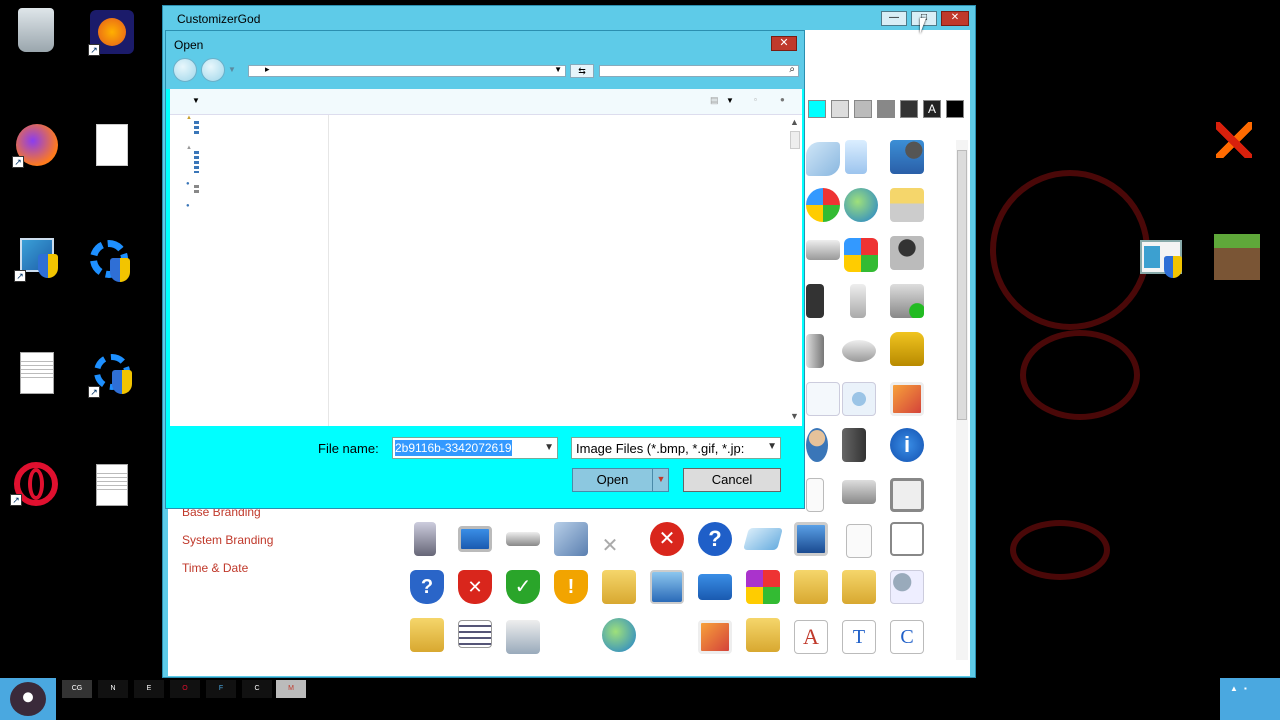  Describe the element at coordinates (907, 495) in the screenshot. I see `window-frame-icon` at that location.